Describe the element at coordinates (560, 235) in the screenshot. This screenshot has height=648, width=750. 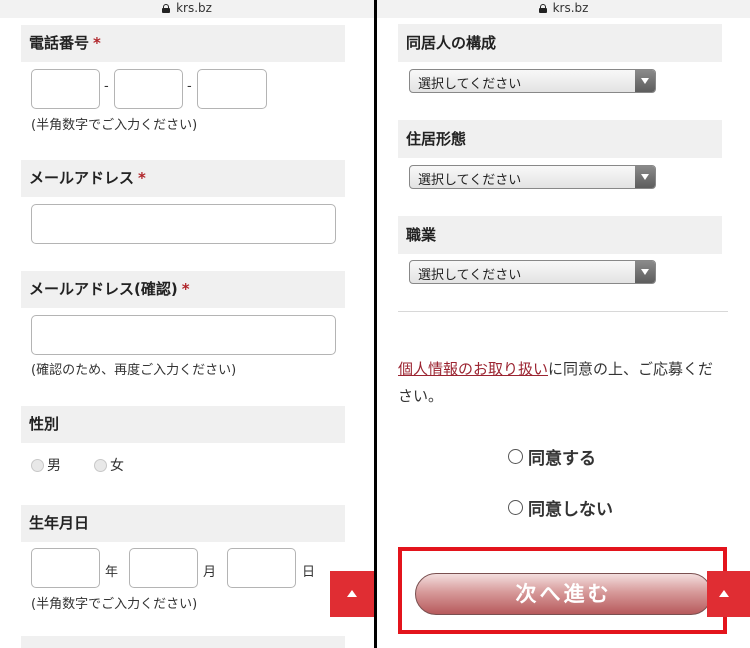
I see `occupation-section-header: 職業` at that location.